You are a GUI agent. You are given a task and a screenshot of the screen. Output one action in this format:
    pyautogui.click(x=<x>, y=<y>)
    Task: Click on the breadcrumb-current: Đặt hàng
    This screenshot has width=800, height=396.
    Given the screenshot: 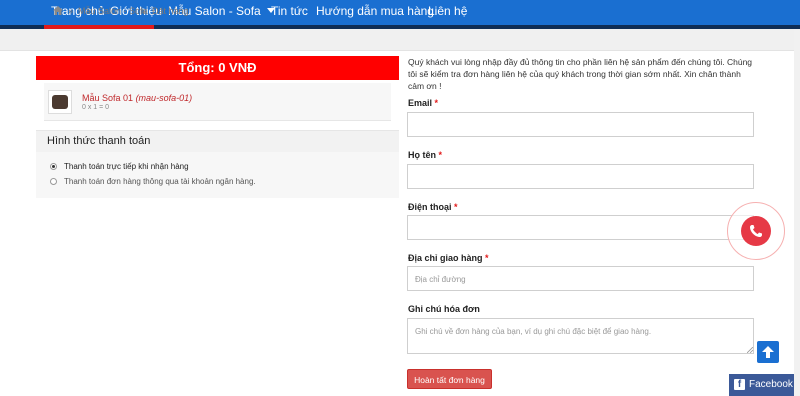 What is the action you would take?
    pyautogui.click(x=170, y=11)
    